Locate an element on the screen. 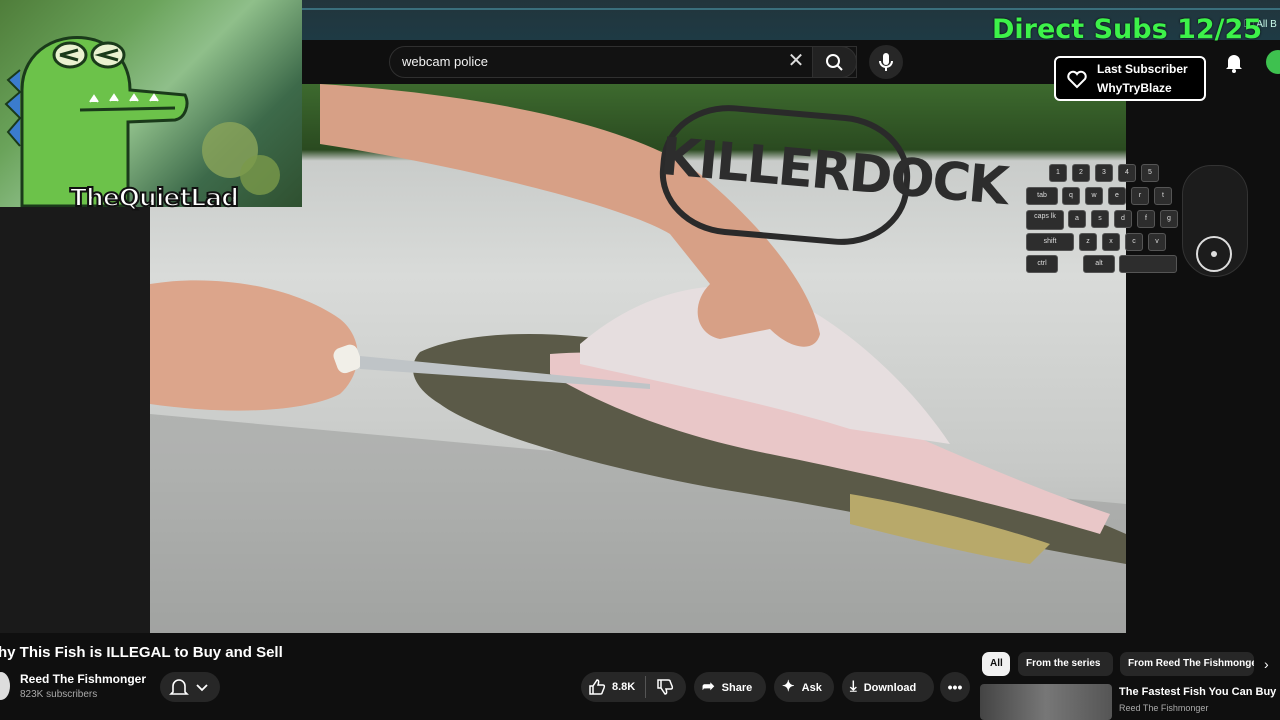 This screenshot has width=1280, height=720. key: 2 is located at coordinates (1081, 173).